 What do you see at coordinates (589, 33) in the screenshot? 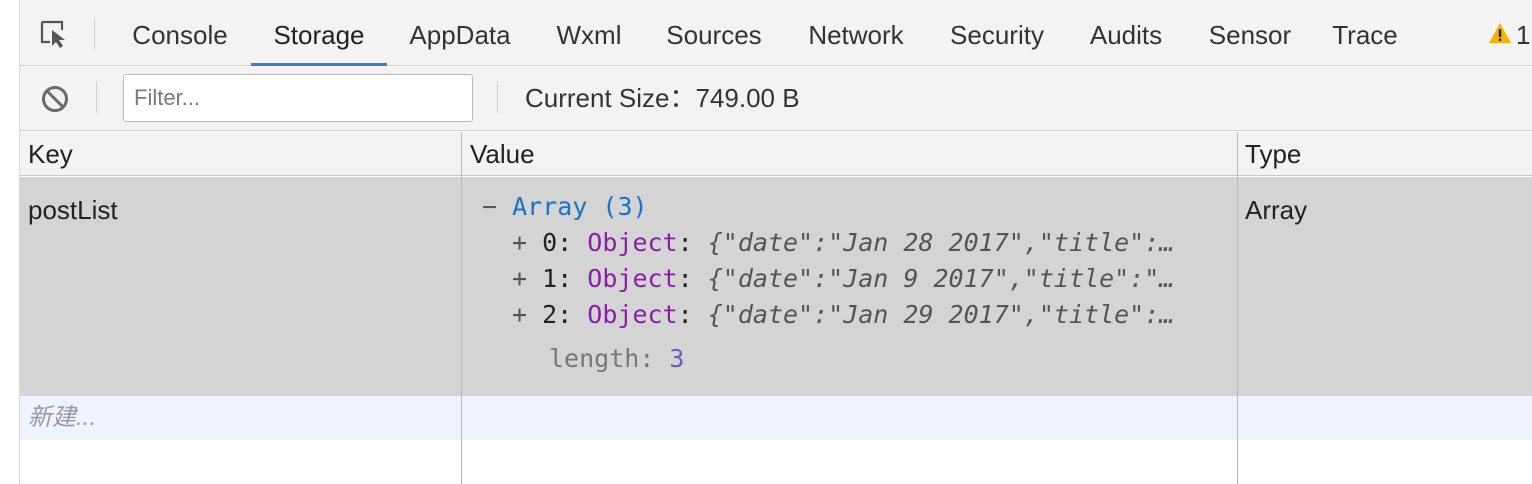
I see `tab-wxml: Wxml` at bounding box center [589, 33].